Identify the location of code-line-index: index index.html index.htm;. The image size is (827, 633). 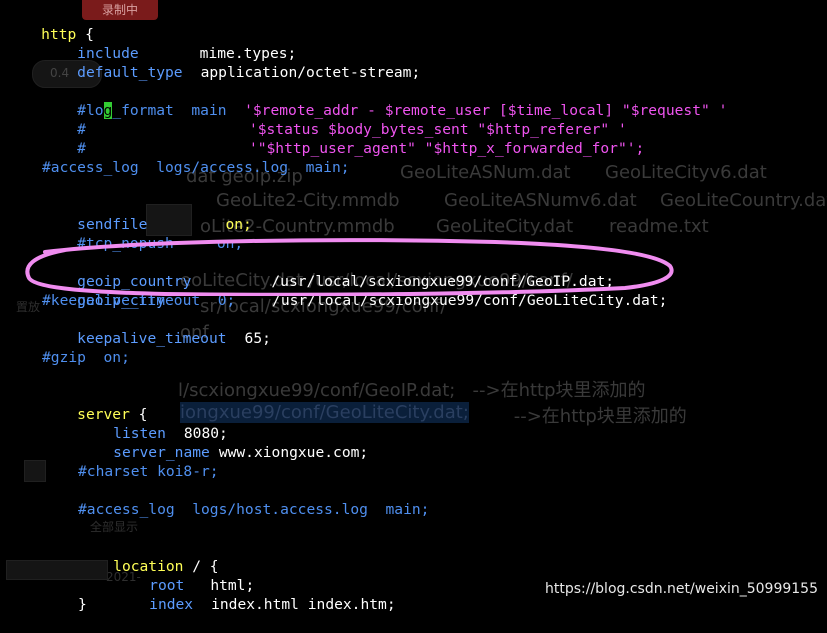
(254, 594).